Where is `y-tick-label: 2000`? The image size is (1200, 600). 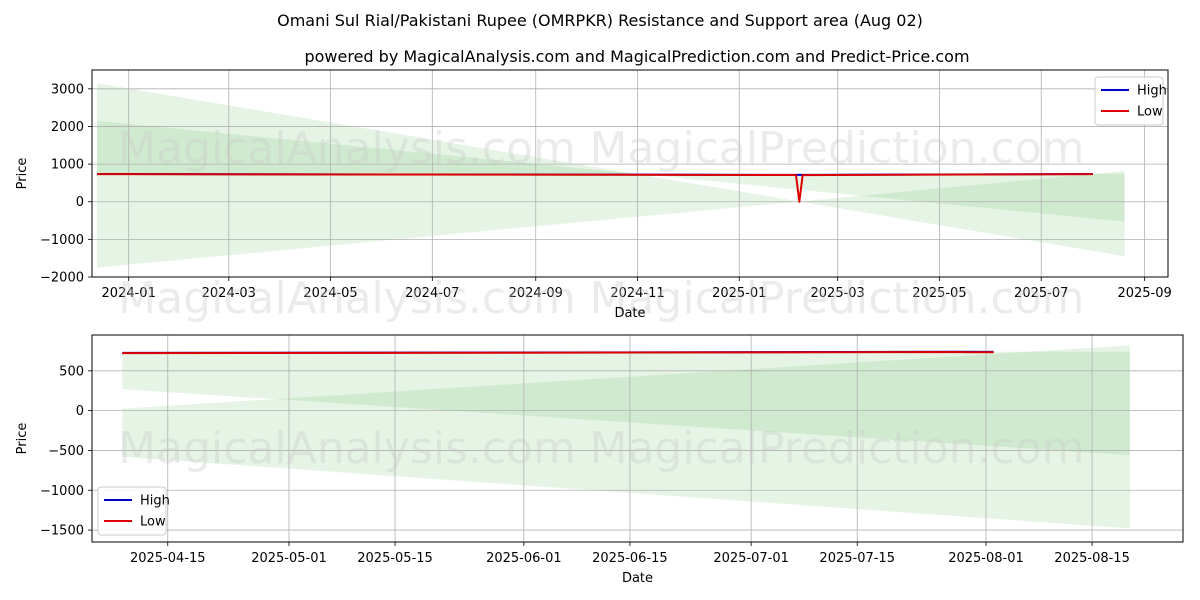
y-tick-label: 2000 is located at coordinates (67, 127).